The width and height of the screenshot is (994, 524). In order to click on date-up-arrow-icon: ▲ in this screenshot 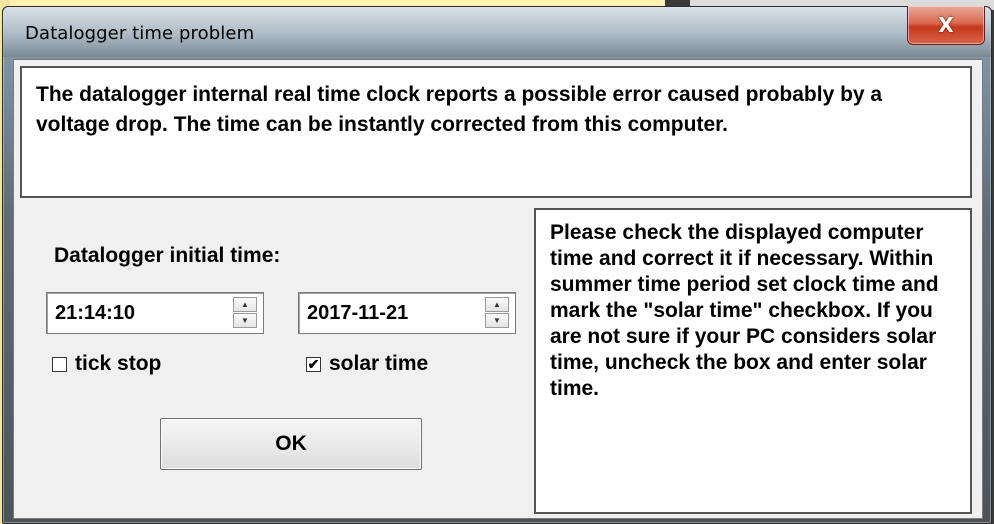, I will do `click(497, 304)`.